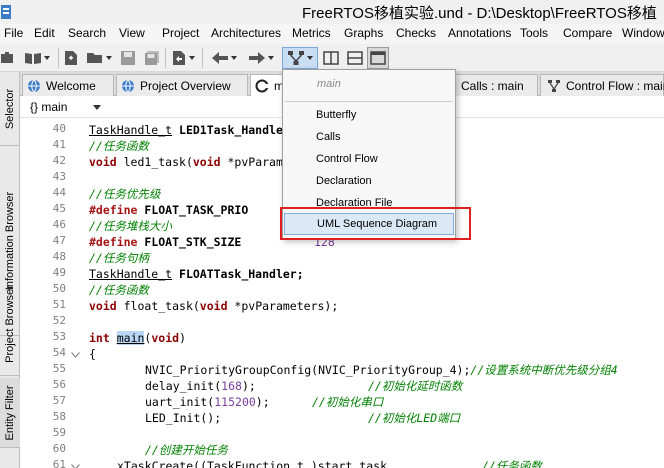 Image resolution: width=664 pixels, height=468 pixels. What do you see at coordinates (378, 58) in the screenshot?
I see `single-window-icon` at bounding box center [378, 58].